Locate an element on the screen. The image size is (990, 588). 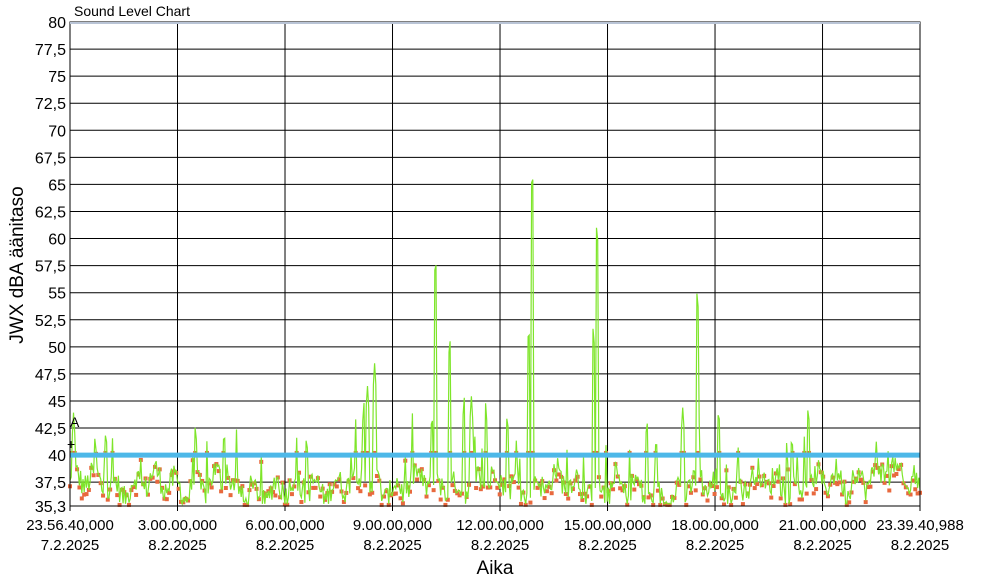
y-tick-label: 50 is located at coordinates (57, 348).